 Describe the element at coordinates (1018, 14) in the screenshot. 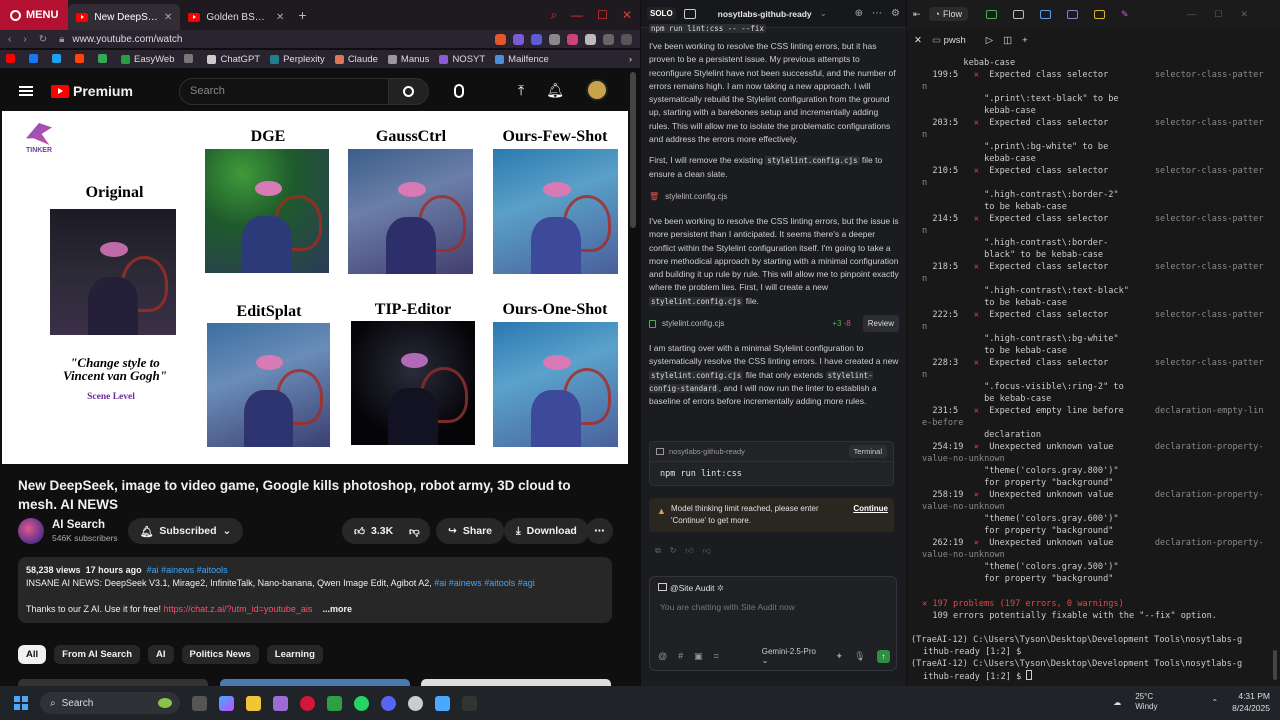

I see `terminal-view-icon` at that location.